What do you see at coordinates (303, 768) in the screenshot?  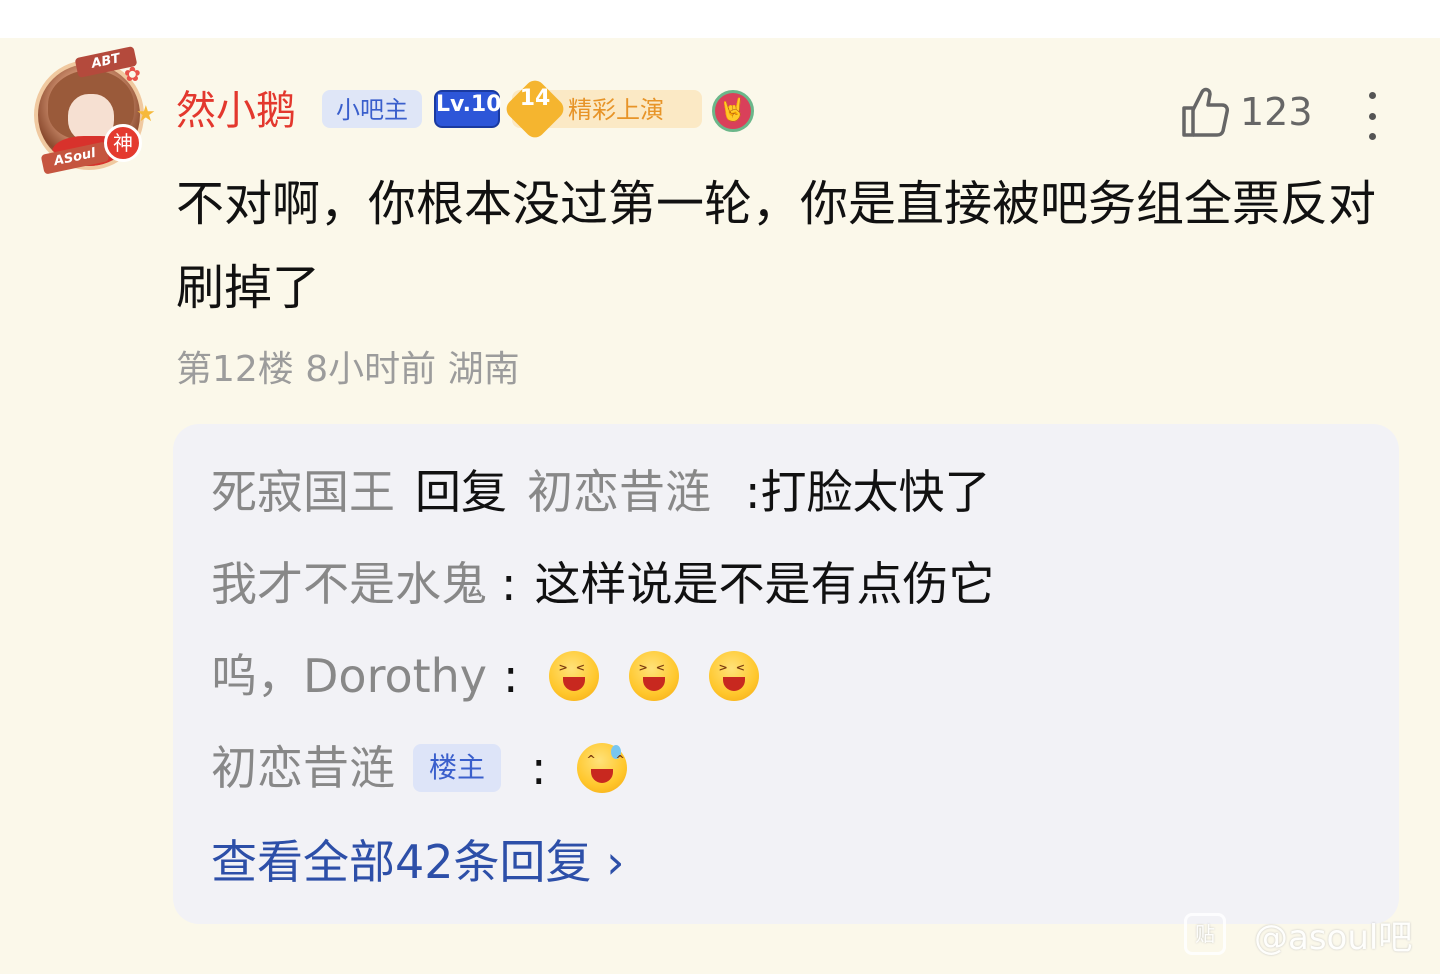 I see `reply-username: 初恋昔涟` at bounding box center [303, 768].